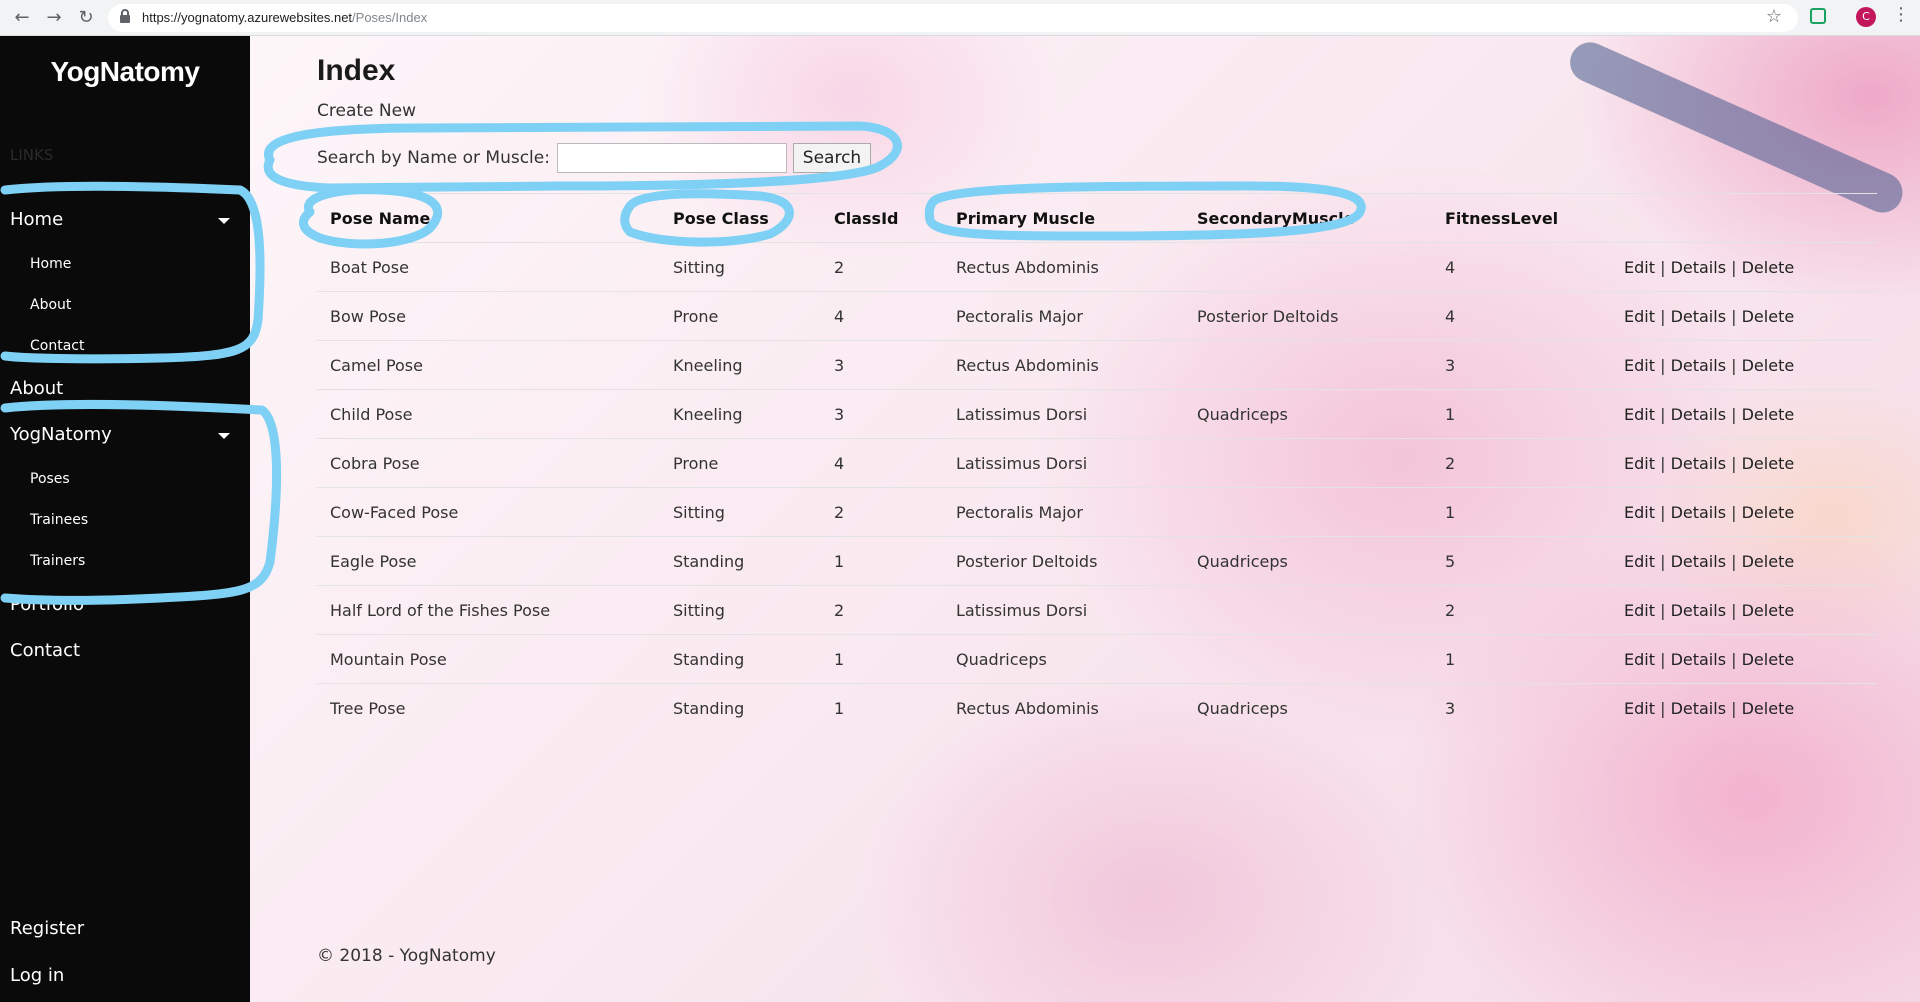 This screenshot has width=1920, height=1002. What do you see at coordinates (36, 219) in the screenshot?
I see `nav-home: Home` at bounding box center [36, 219].